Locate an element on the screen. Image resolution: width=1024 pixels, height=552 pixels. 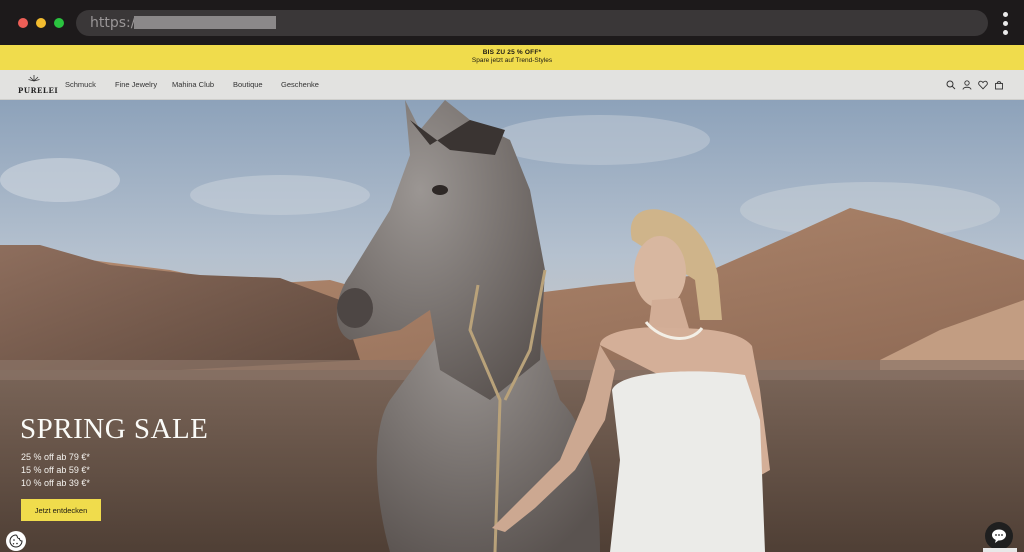
hero-offer-2: 15 % off ab 59 €* is located at coordinates (55, 470).